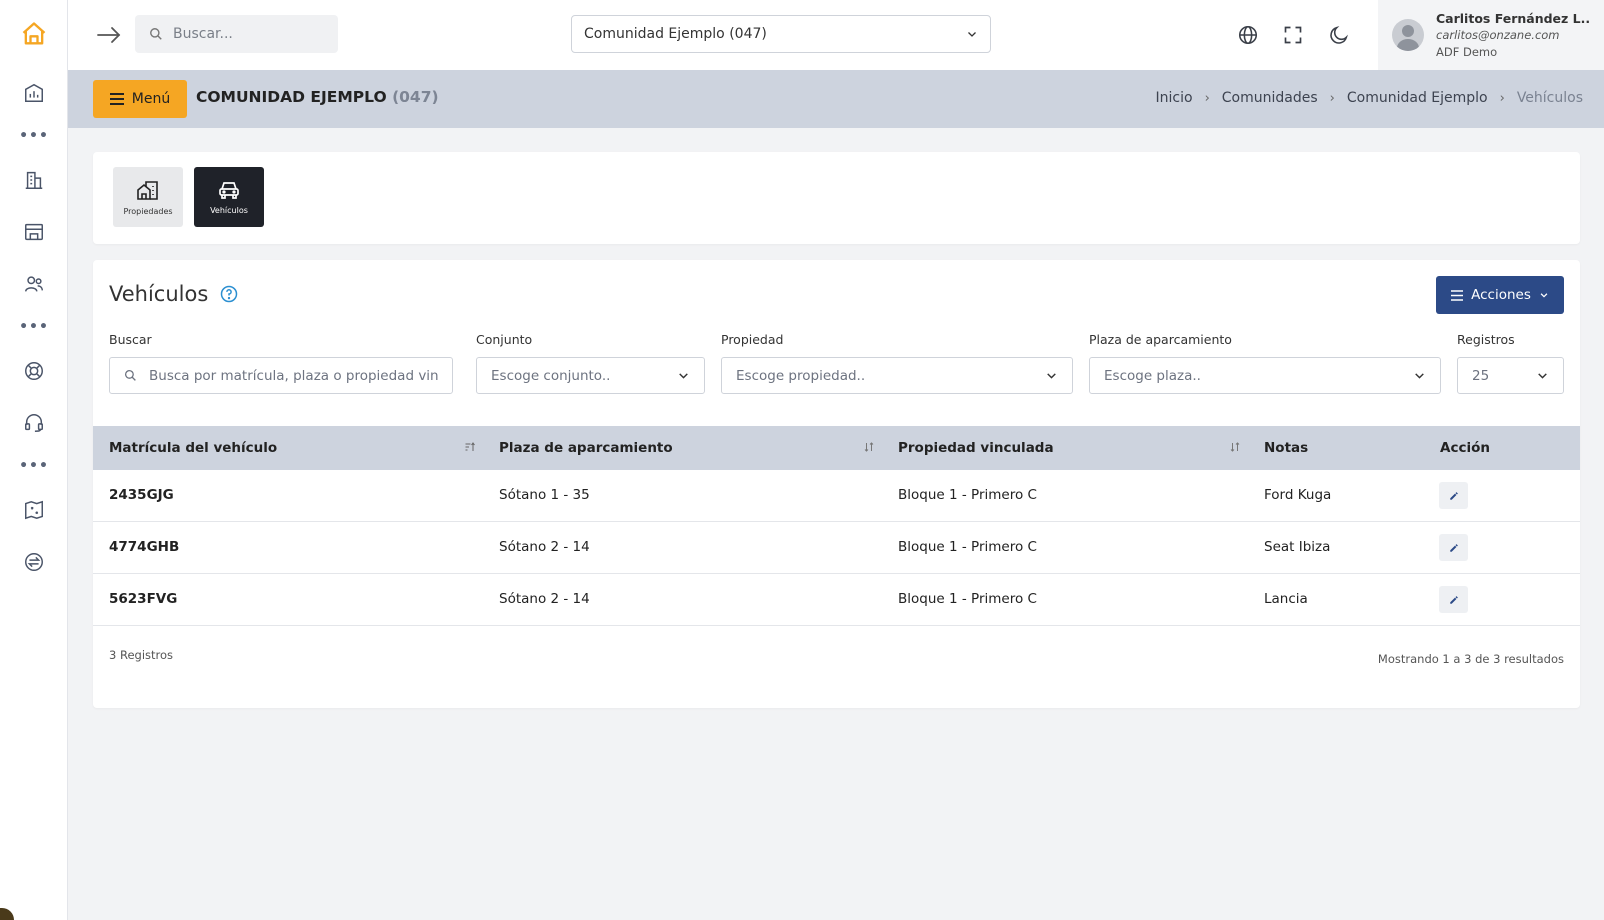  Describe the element at coordinates (229, 197) in the screenshot. I see `tab-vehiculos: Vehículos` at that location.